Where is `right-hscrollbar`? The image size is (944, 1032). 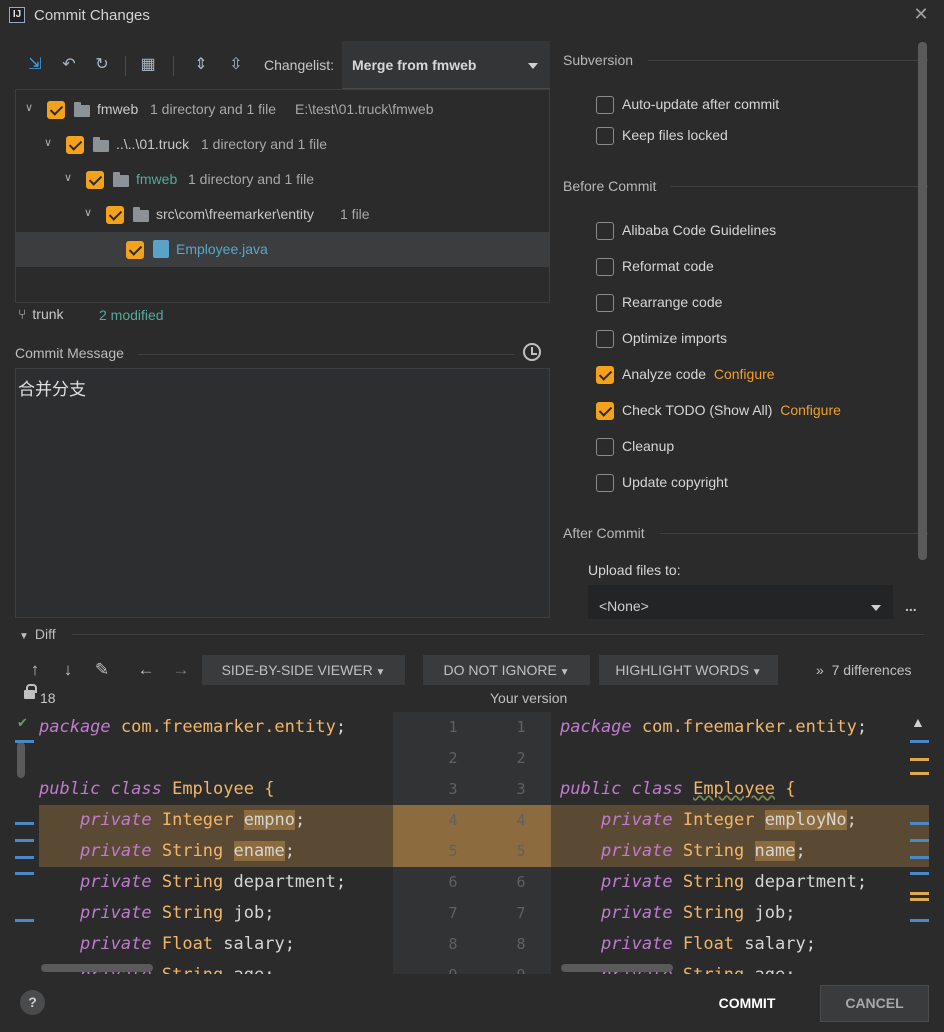
right-hscrollbar is located at coordinates (617, 968).